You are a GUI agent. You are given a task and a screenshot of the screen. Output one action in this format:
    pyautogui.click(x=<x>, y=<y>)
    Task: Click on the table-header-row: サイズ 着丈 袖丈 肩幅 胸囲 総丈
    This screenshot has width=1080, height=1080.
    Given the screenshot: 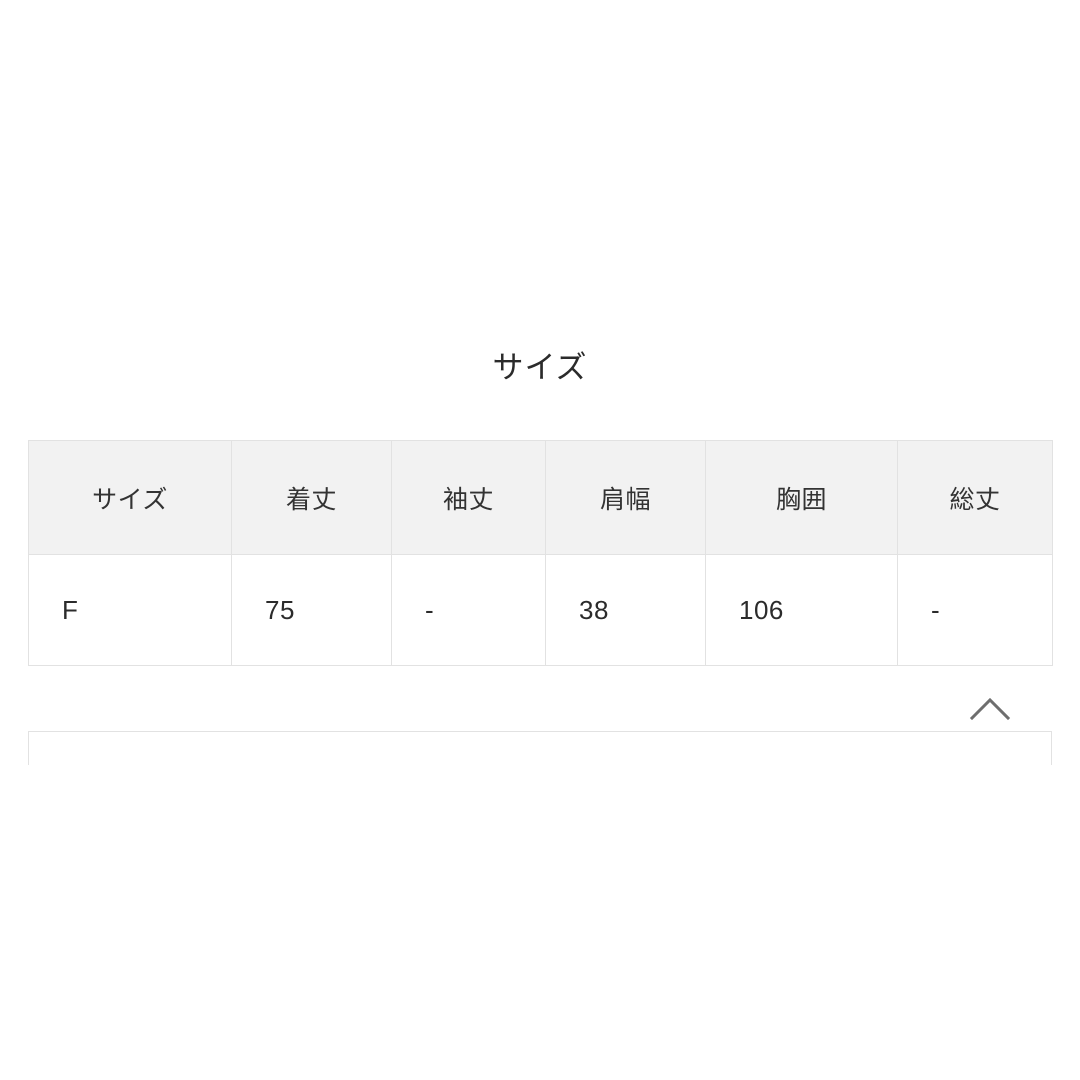 What is the action you would take?
    pyautogui.click(x=540, y=497)
    